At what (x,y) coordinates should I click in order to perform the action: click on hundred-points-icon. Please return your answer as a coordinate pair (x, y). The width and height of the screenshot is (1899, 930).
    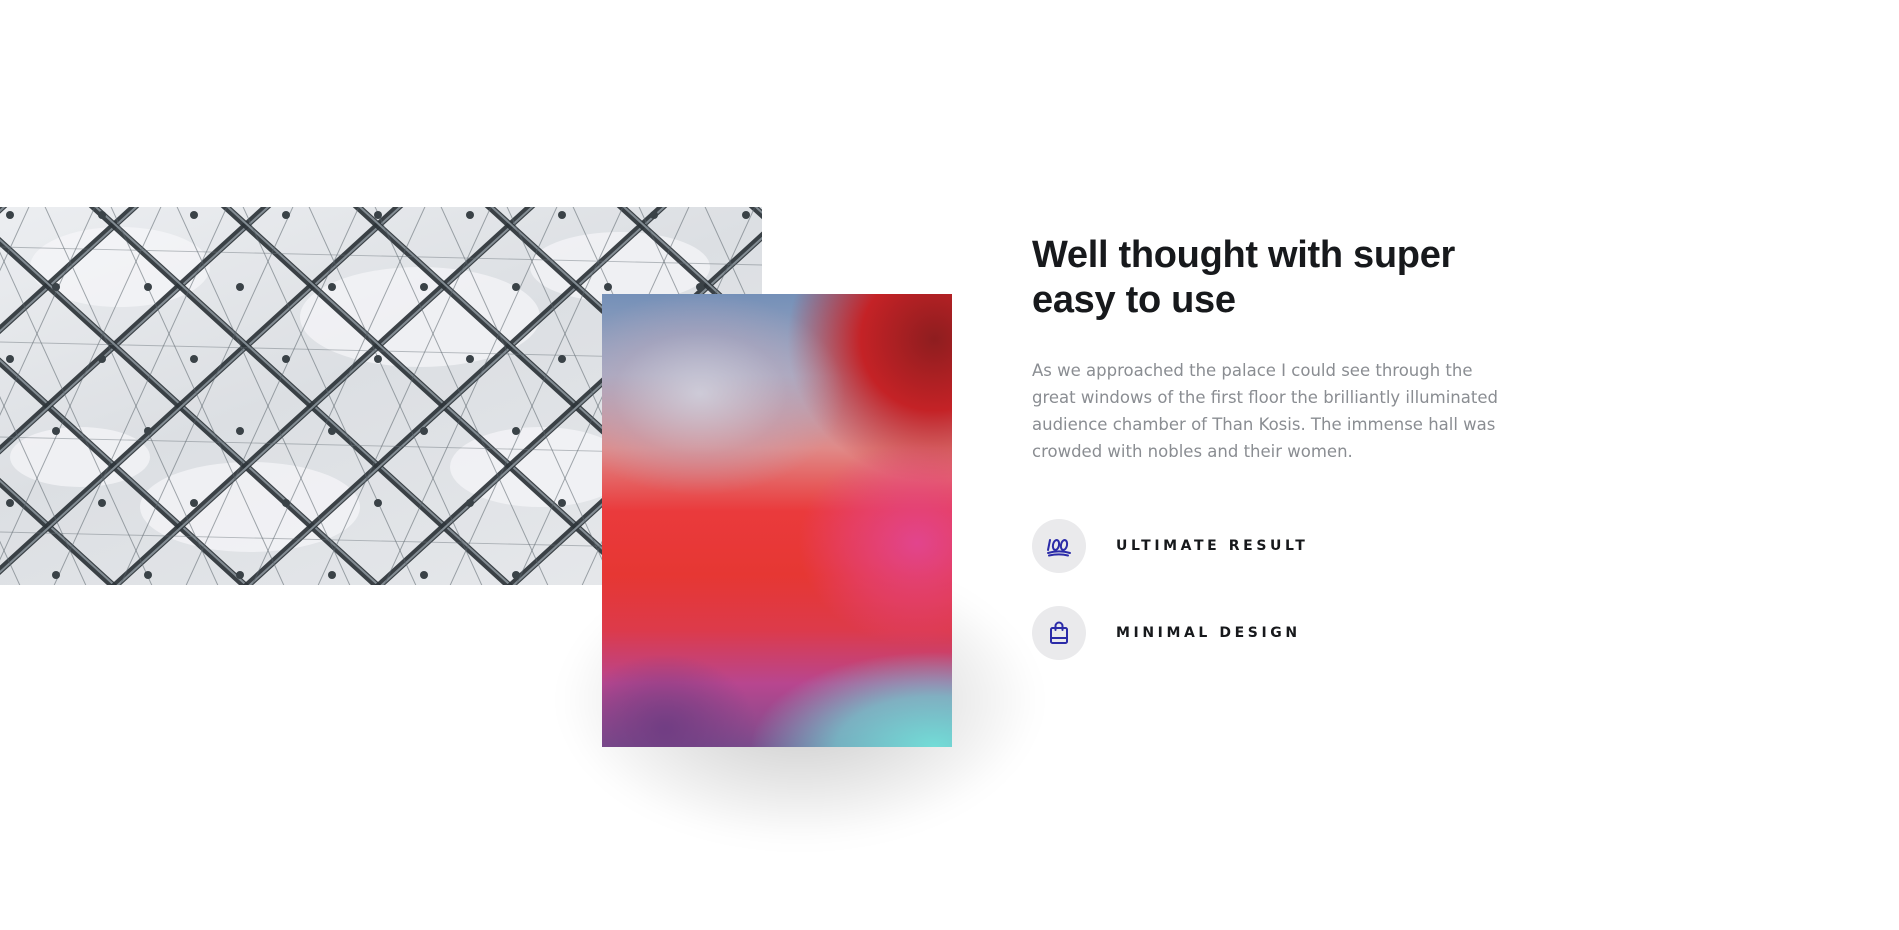
    Looking at the image, I should click on (1059, 546).